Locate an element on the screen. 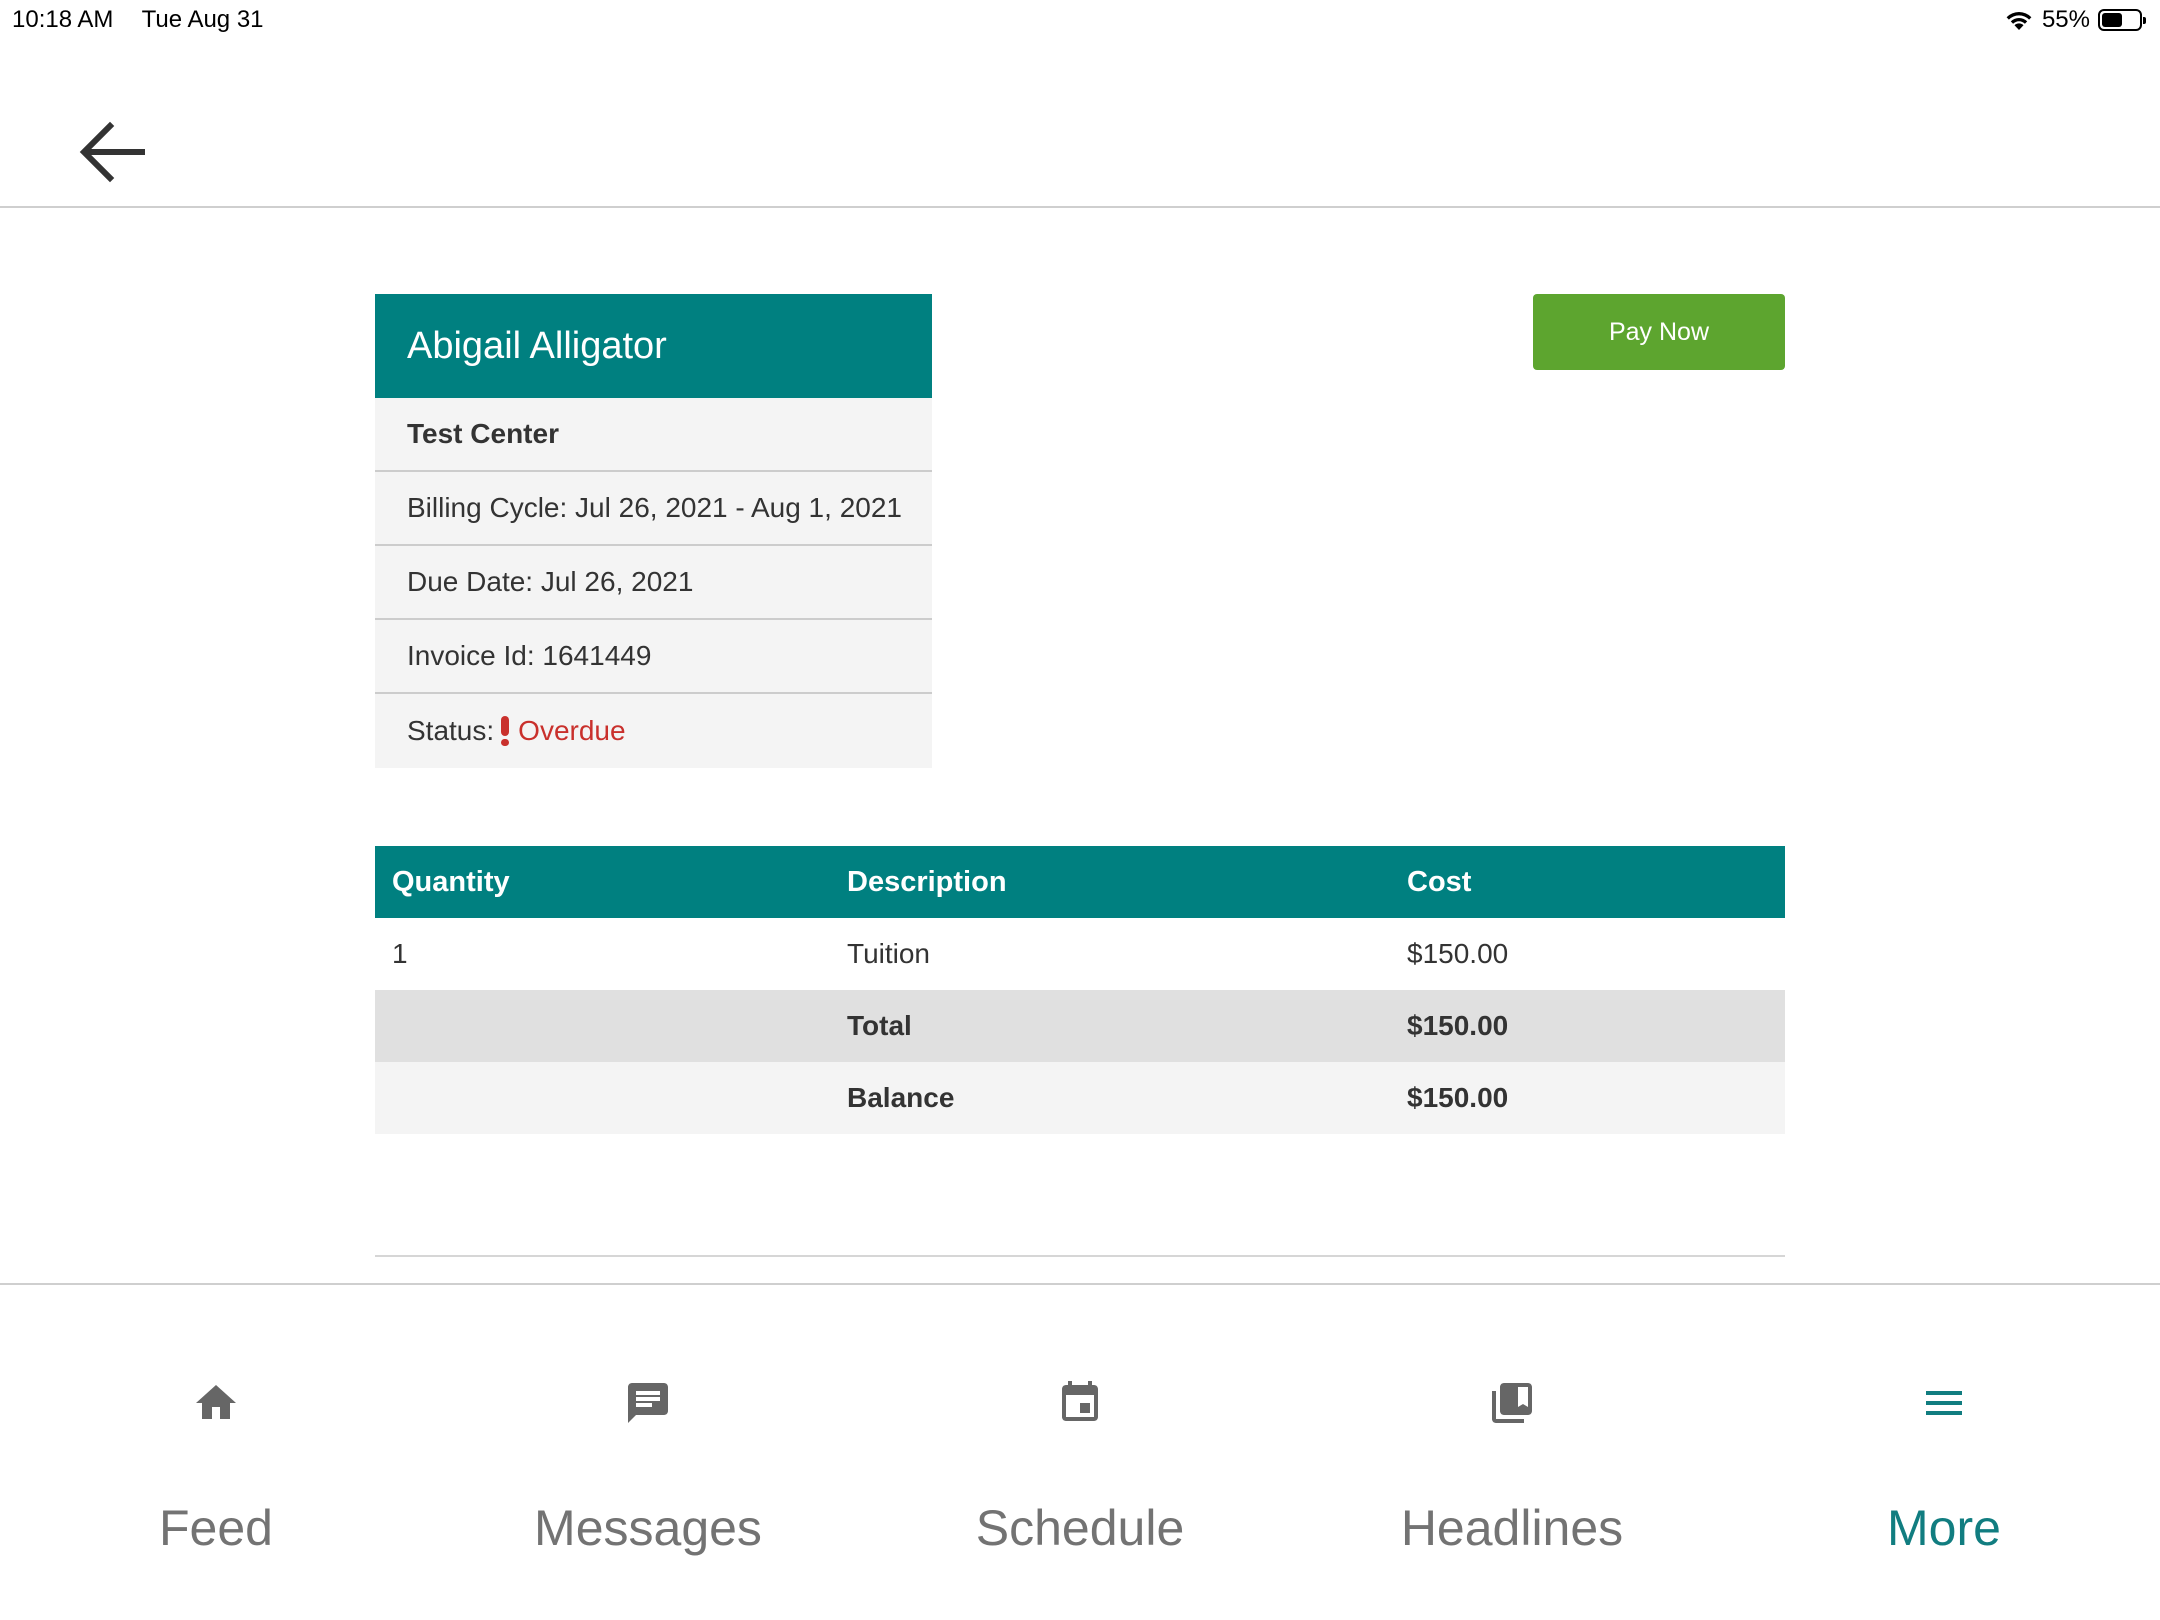 Image resolution: width=2160 pixels, height=1620 pixels. tab-label-schedule: Schedule is located at coordinates (1080, 1528).